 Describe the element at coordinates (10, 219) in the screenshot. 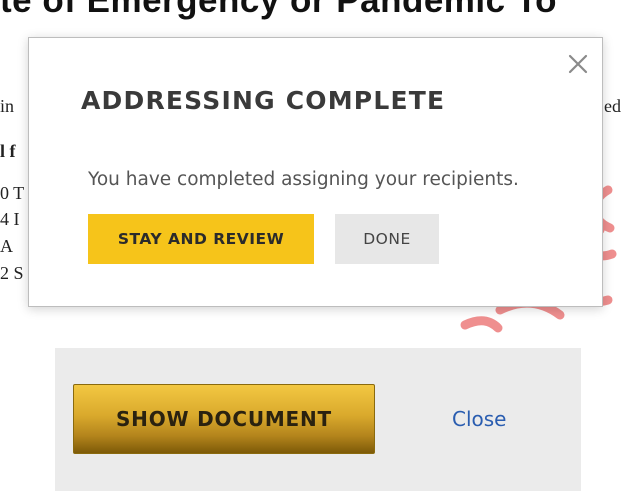

I see `document-text-fragment: 4 I` at that location.